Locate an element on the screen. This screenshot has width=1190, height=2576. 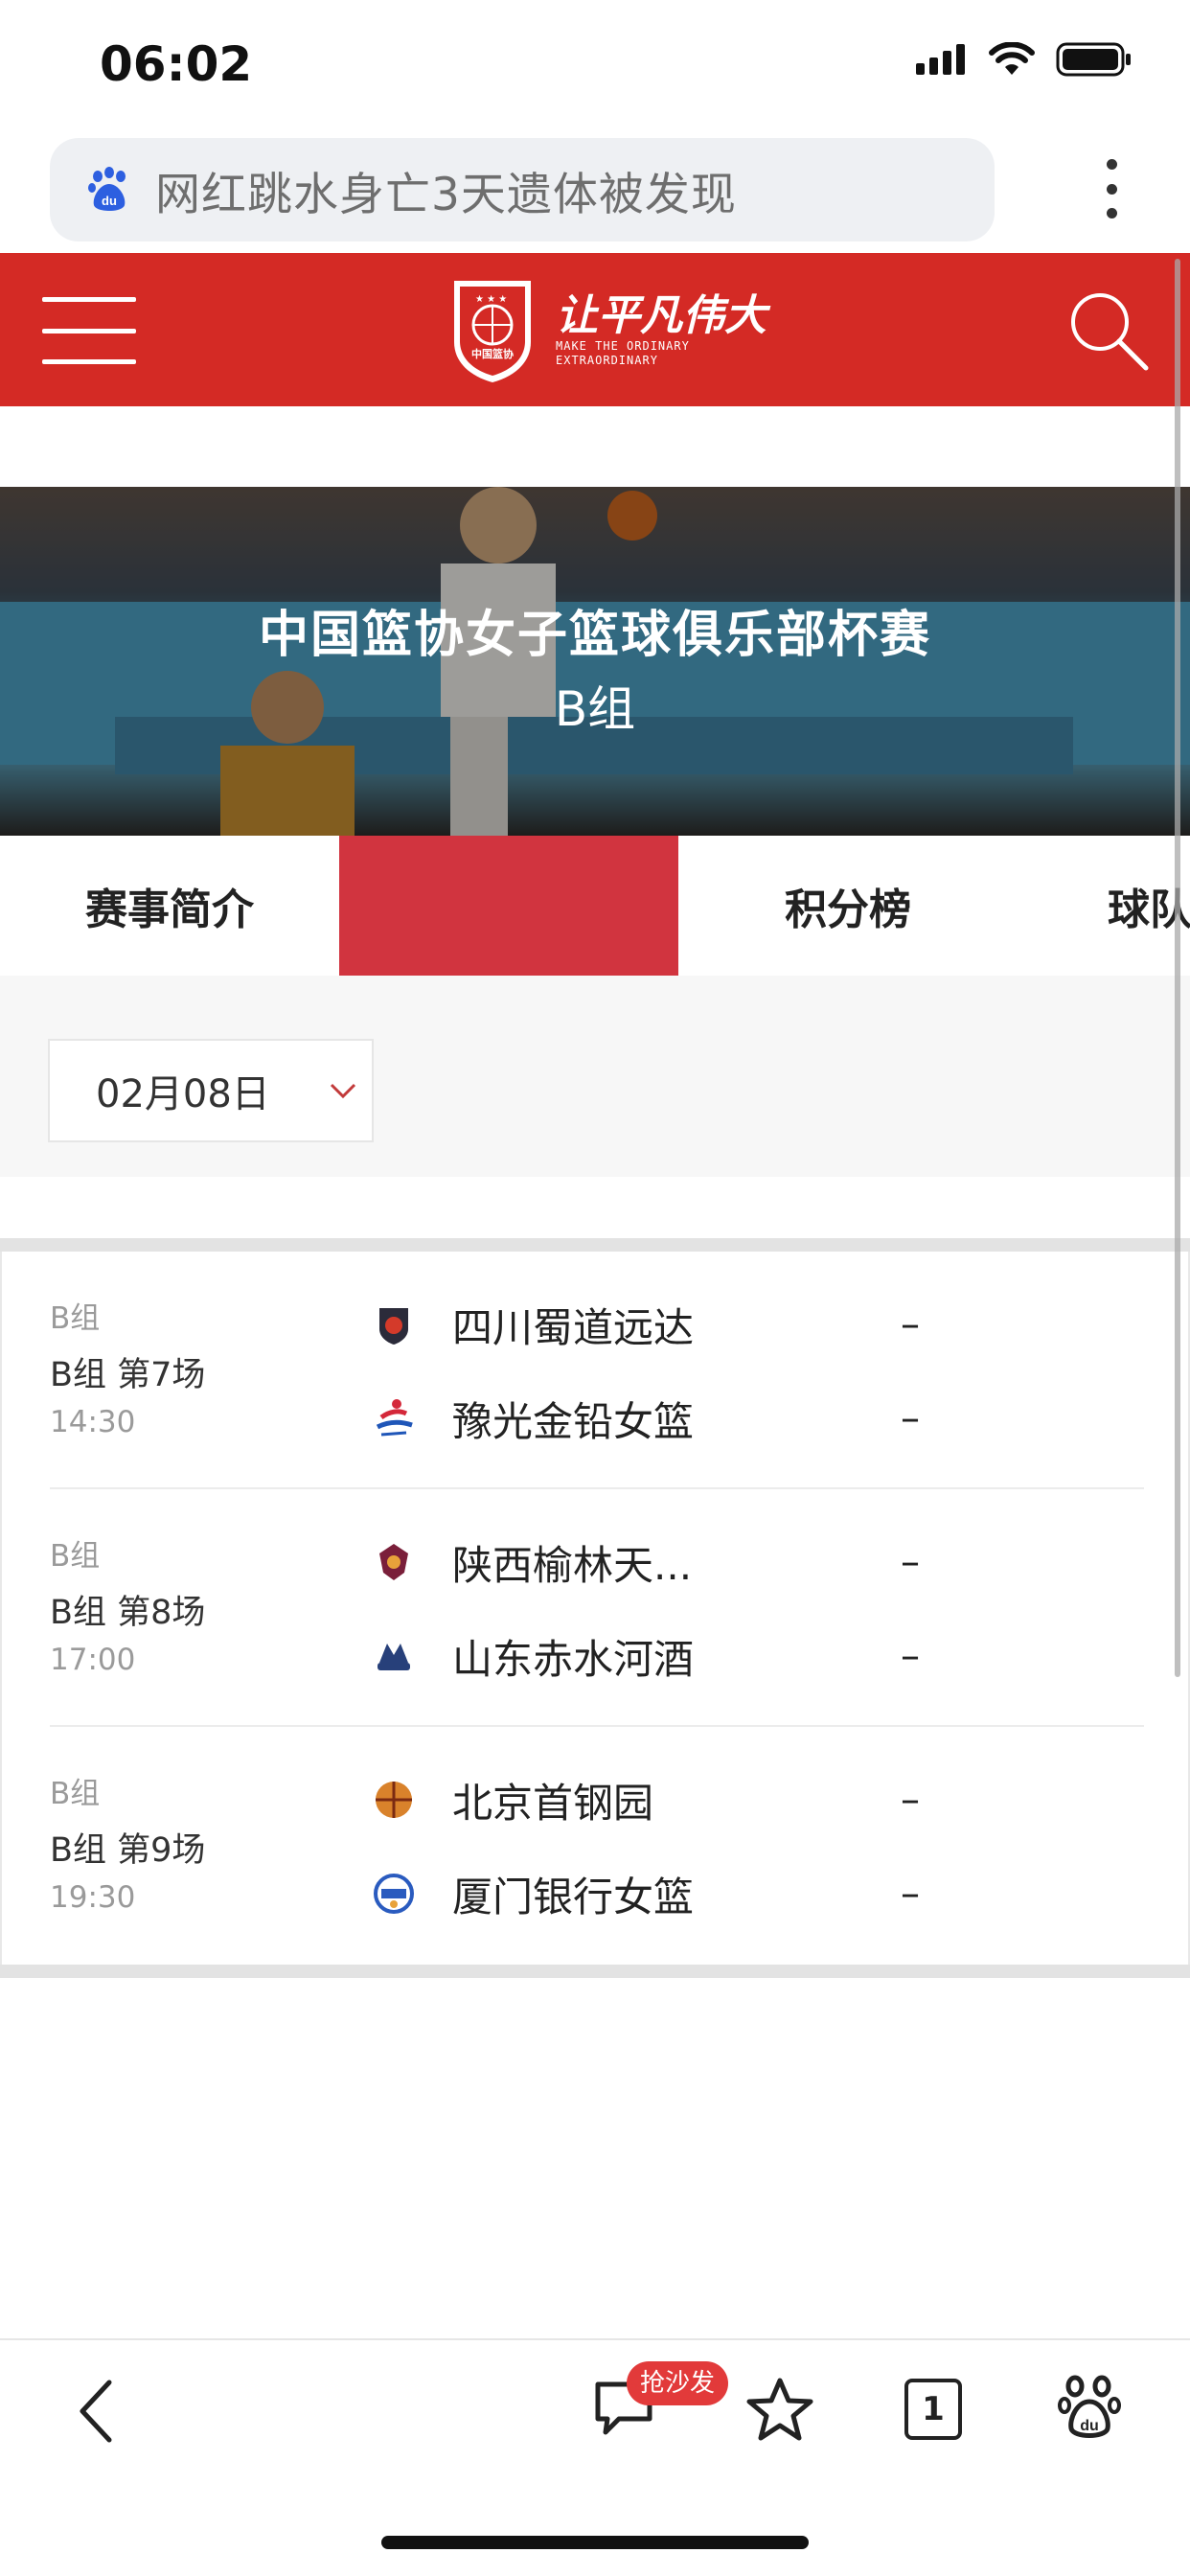
away-team: 厦门银行女篮 – is located at coordinates (646, 1893).